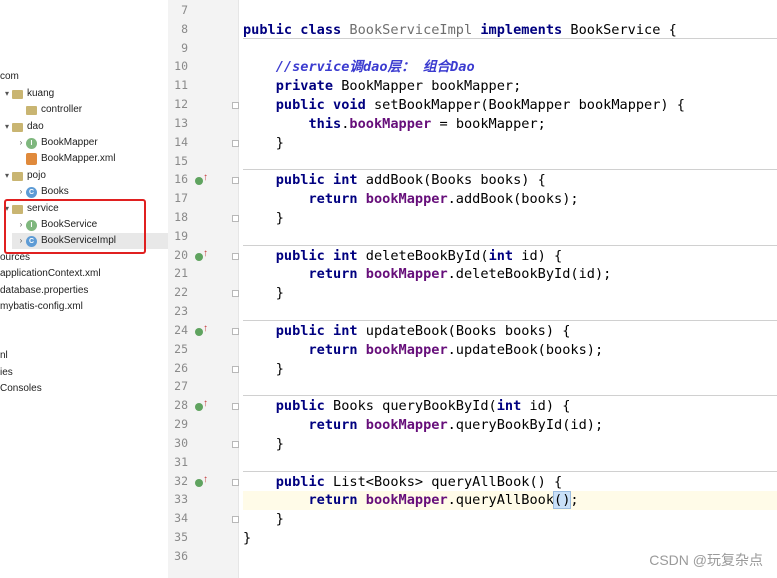 The height and width of the screenshot is (578, 777). Describe the element at coordinates (55, 191) in the screenshot. I see `tree-item-label: Books` at that location.